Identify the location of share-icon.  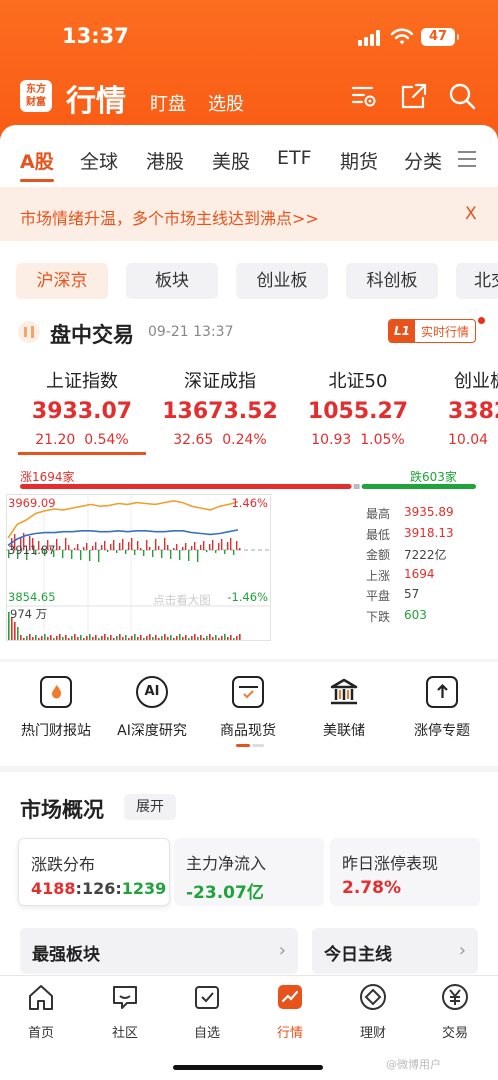
(414, 96).